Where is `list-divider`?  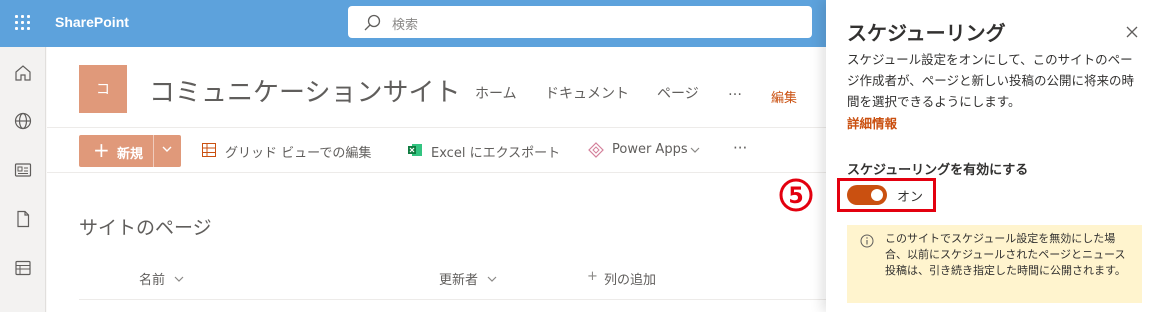 list-divider is located at coordinates (452, 299).